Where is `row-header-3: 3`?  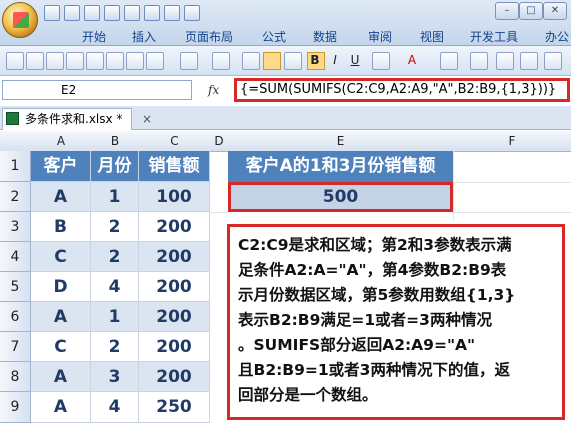
row-header-3: 3 is located at coordinates (15, 227).